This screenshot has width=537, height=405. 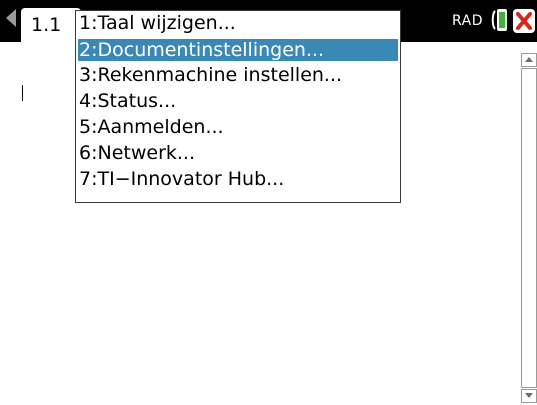 I want to click on vertical-scrollbar, so click(x=528, y=229).